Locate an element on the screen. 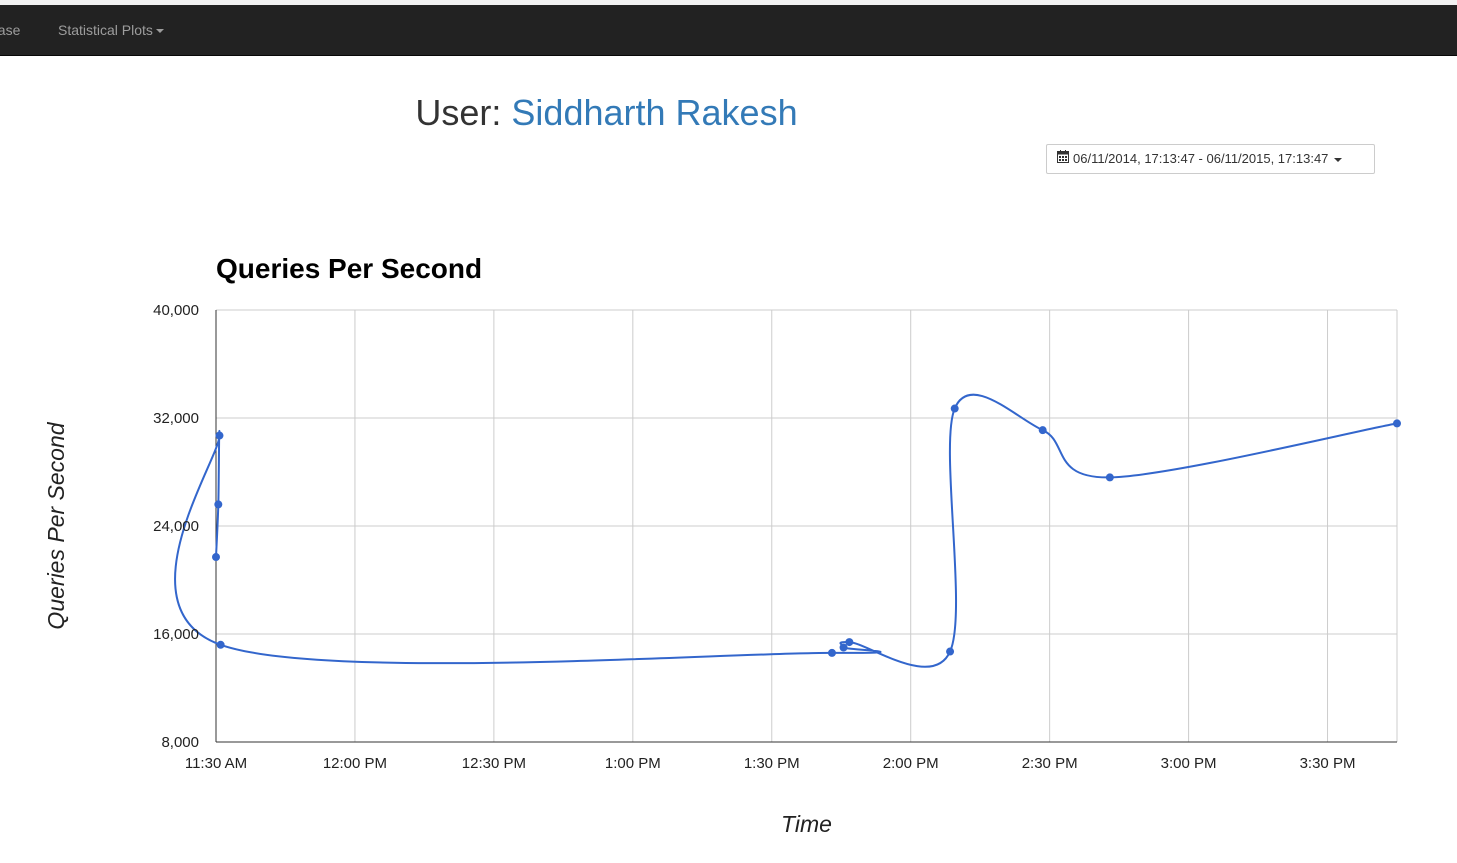 This screenshot has width=1457, height=863. x-tick-label: 12:30 PM is located at coordinates (494, 763).